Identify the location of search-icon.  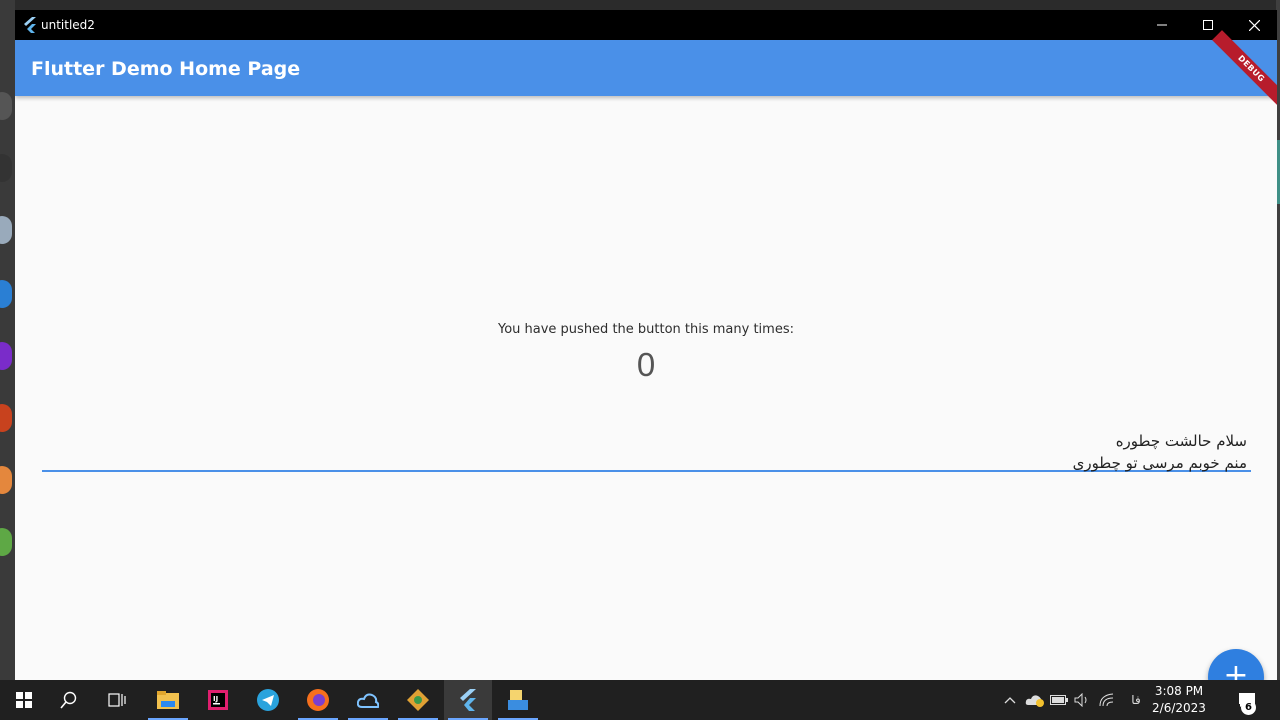
(68, 700).